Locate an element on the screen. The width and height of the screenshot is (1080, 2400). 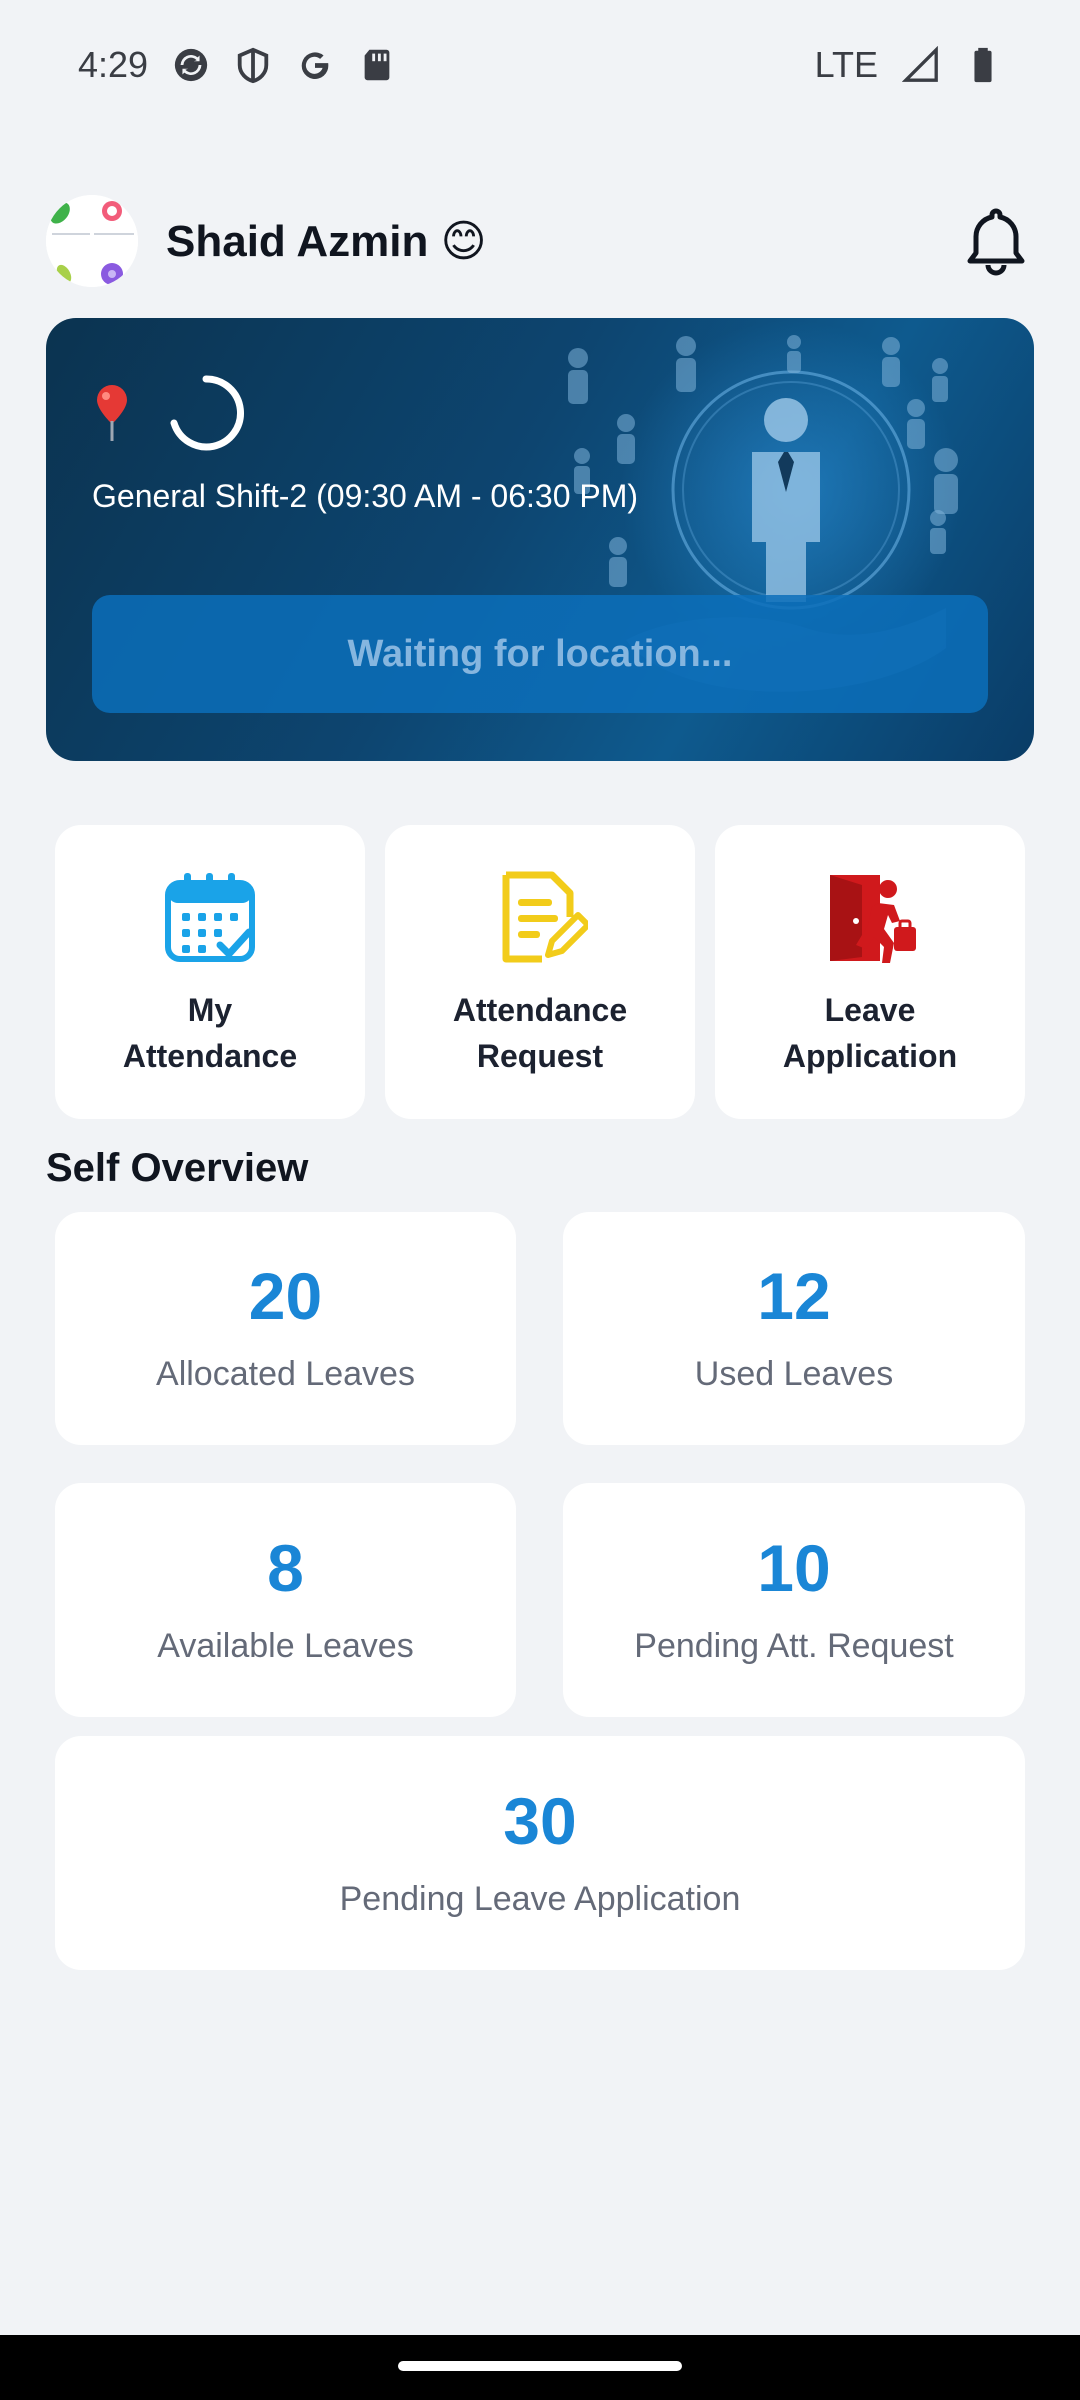
sd-card-icon is located at coordinates (377, 65).